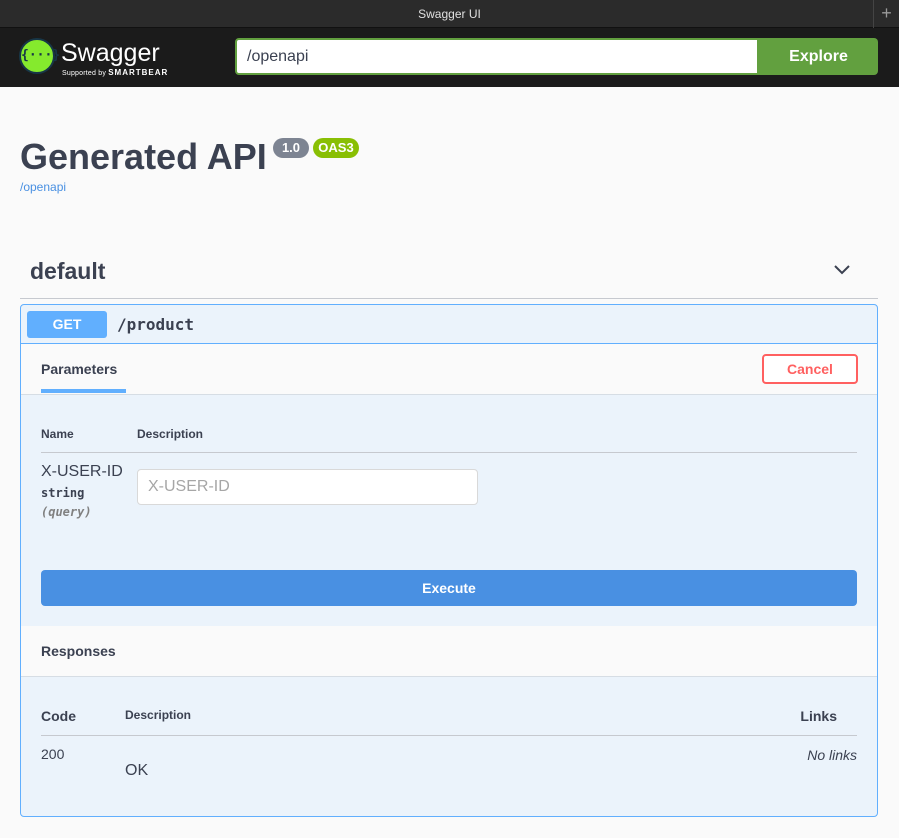 The height and width of the screenshot is (838, 899). I want to click on oas-badge: OAS3, so click(336, 148).